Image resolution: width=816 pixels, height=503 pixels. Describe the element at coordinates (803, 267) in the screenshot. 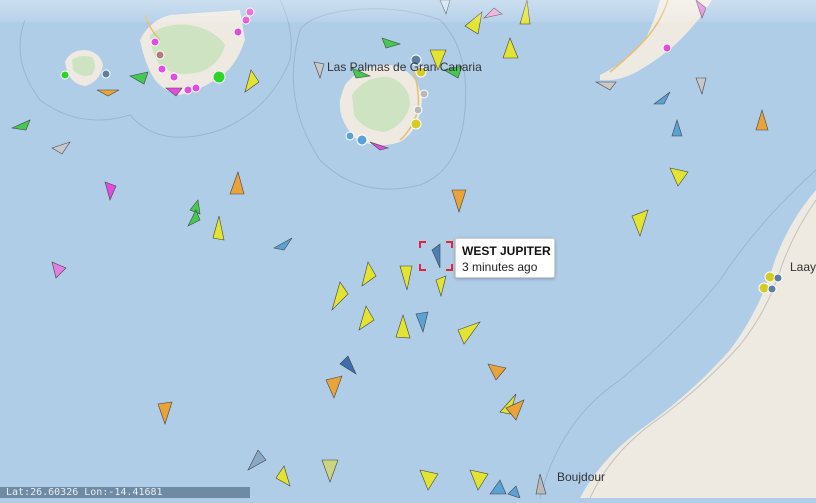

I see `place-label-laayoune: Laay` at that location.